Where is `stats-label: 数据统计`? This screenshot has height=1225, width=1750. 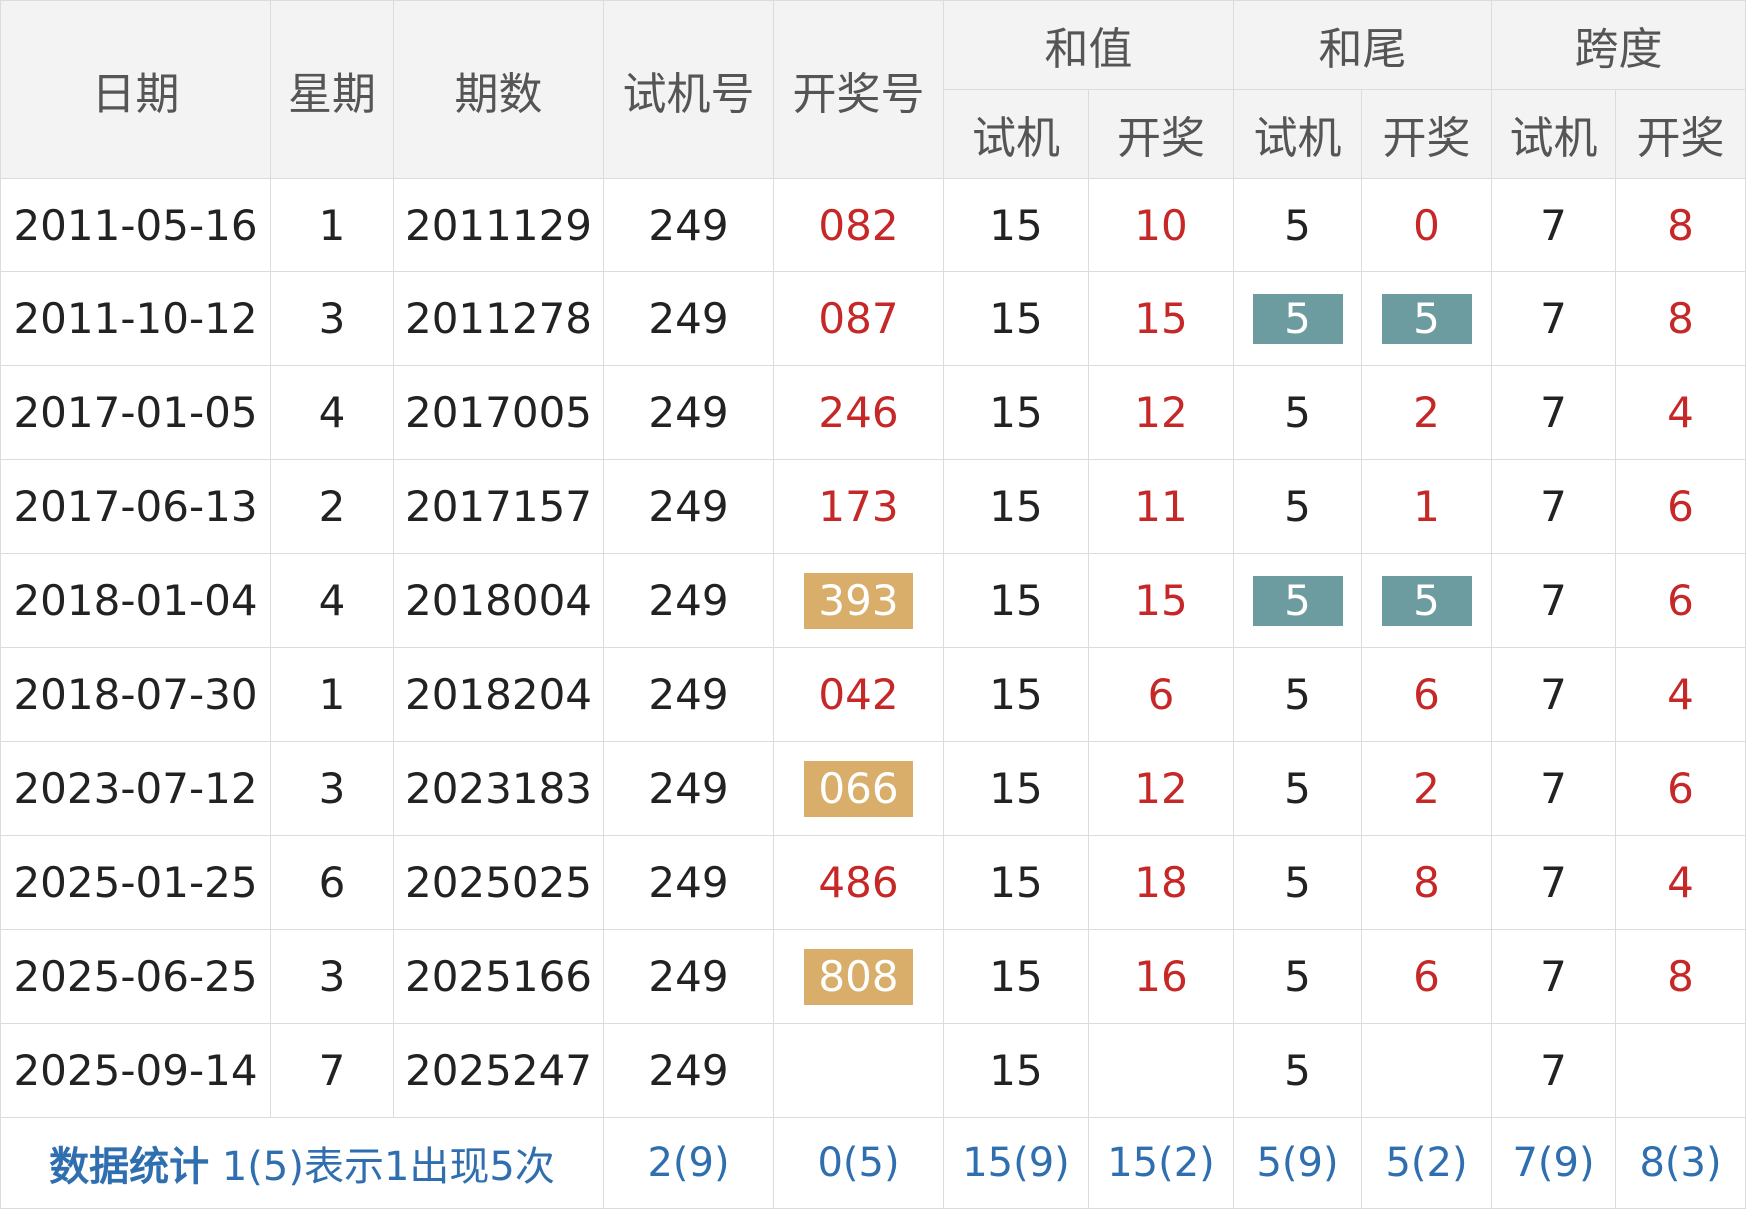
stats-label: 数据统计 is located at coordinates (129, 1167).